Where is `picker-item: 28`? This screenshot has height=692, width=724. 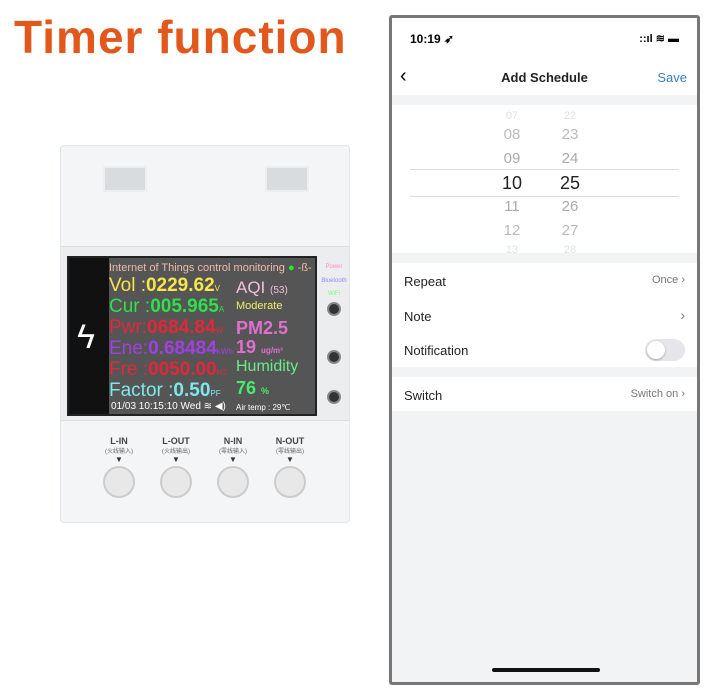
picker-item: 28 is located at coordinates (570, 250).